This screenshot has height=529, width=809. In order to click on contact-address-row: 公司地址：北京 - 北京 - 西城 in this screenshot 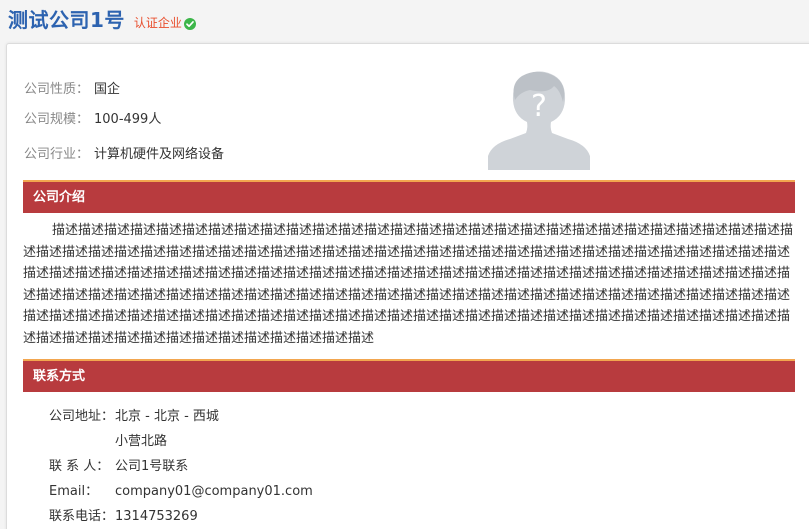, I will do `click(134, 414)`.